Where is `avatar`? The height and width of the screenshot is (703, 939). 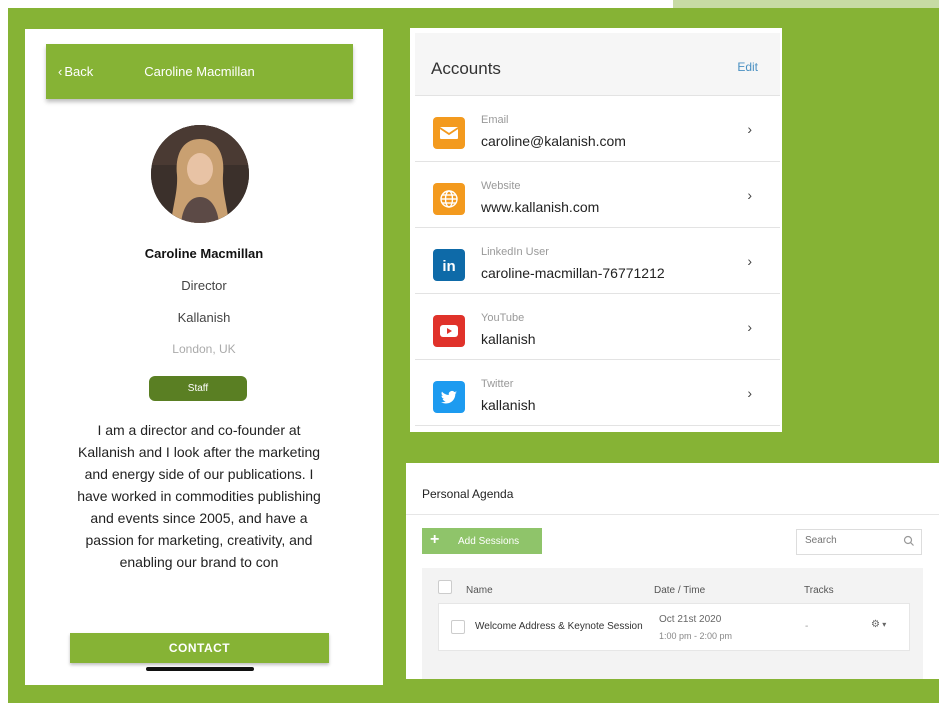 avatar is located at coordinates (200, 174).